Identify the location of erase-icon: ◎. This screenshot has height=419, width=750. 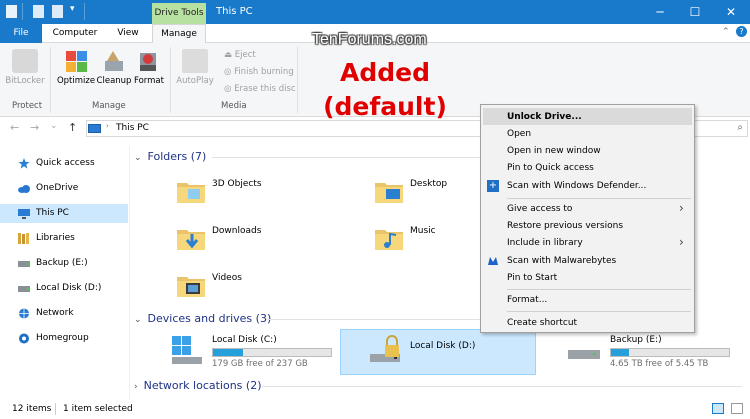
(229, 89).